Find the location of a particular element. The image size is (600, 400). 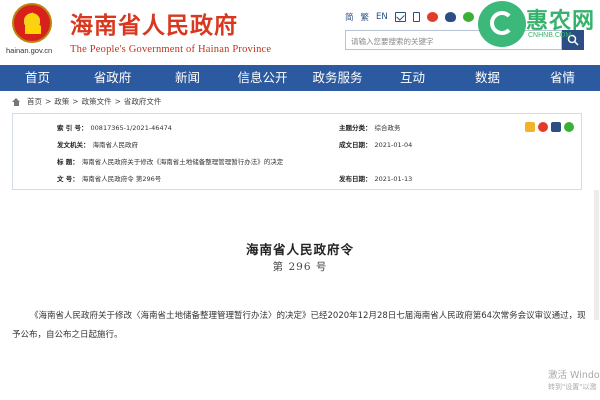

info-published-label: 发布日期： is located at coordinates (355, 179).